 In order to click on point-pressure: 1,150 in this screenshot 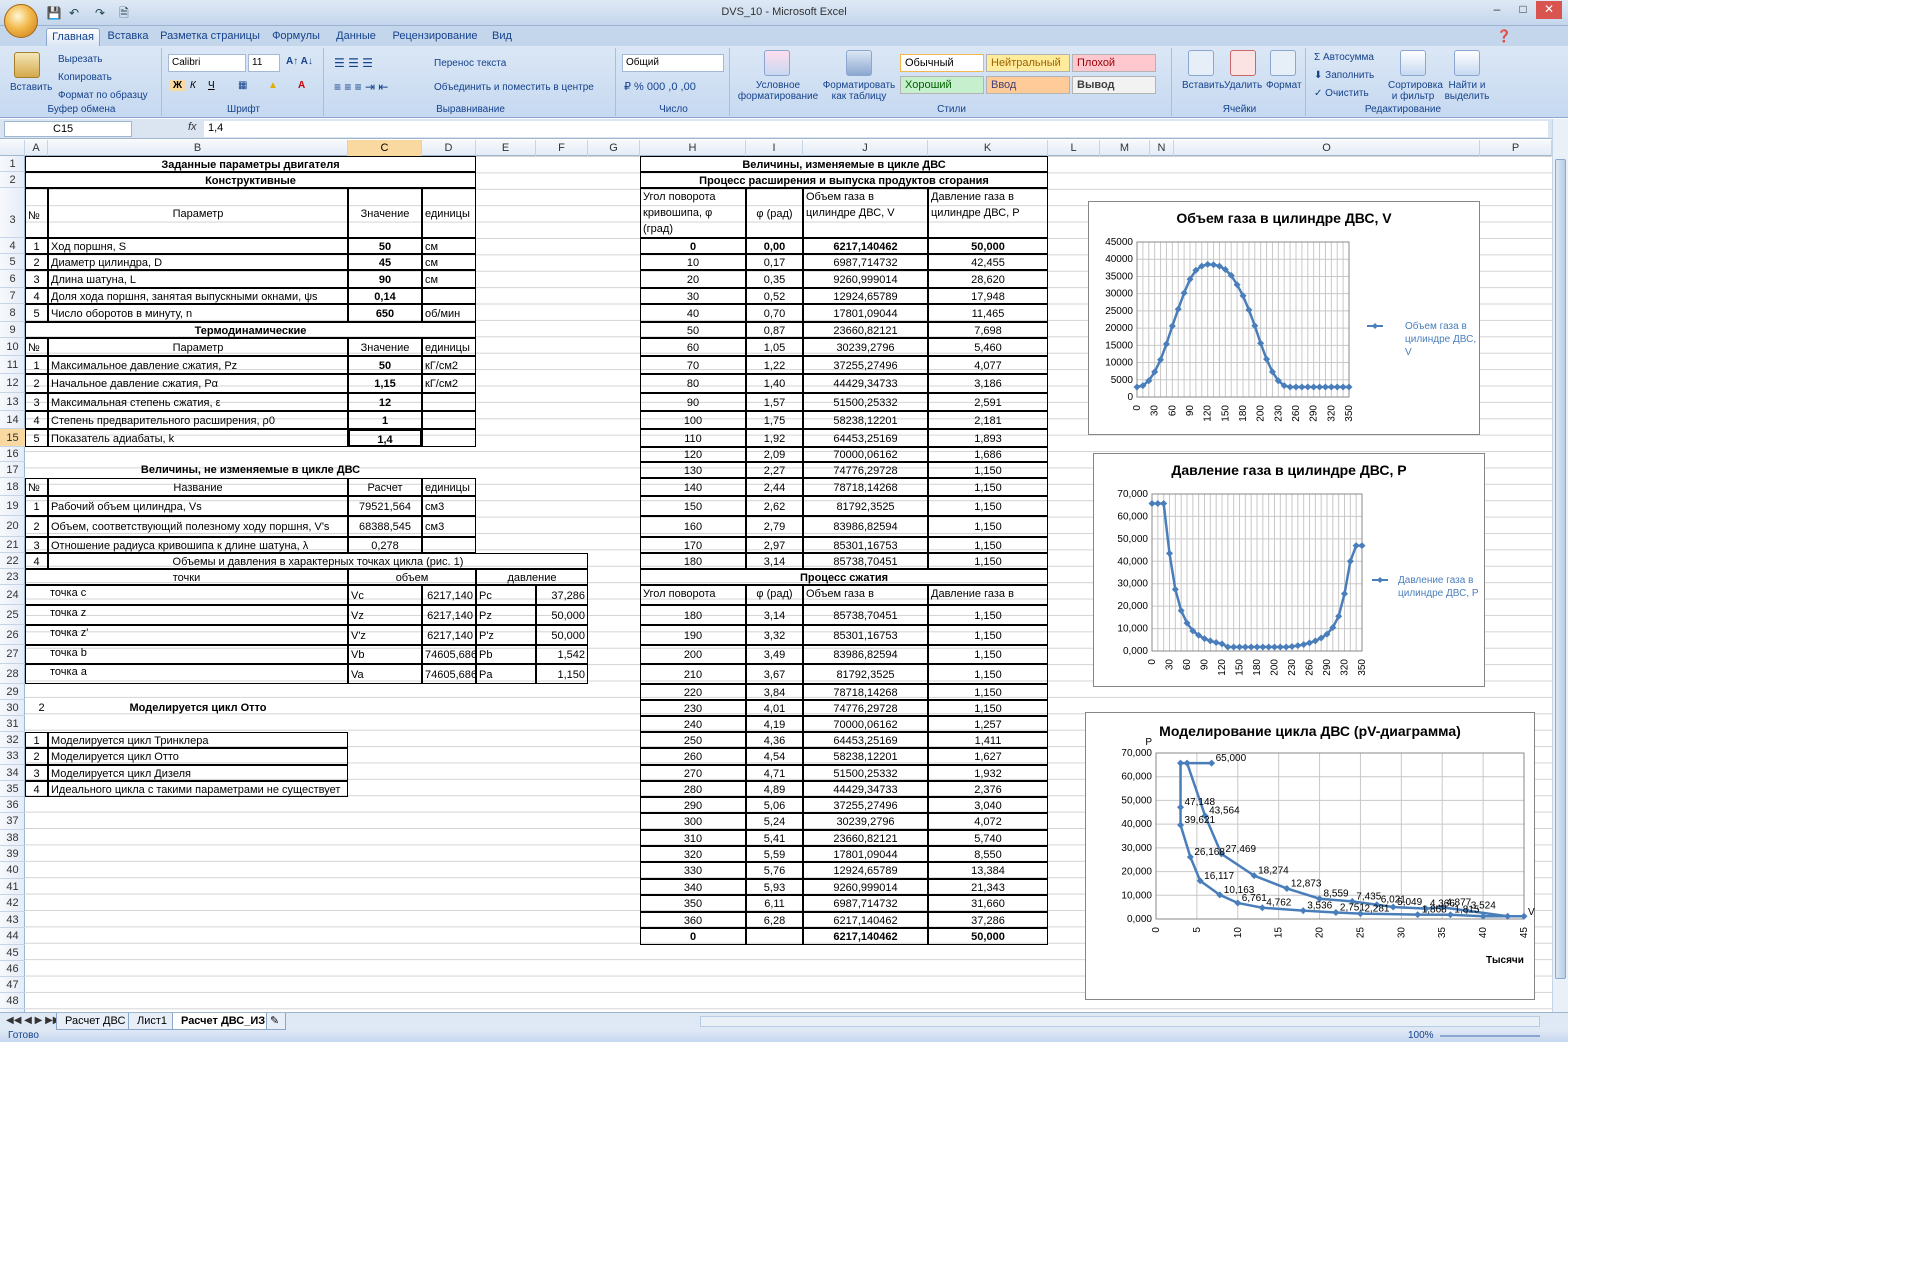, I will do `click(562, 674)`.